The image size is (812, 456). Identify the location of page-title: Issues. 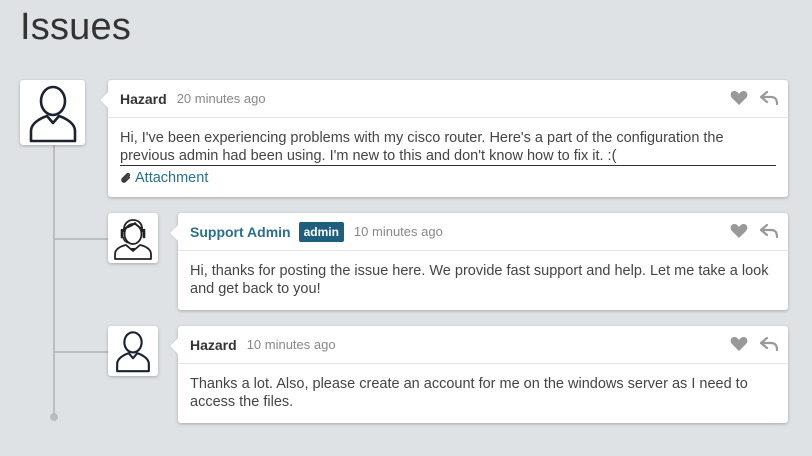
(76, 27).